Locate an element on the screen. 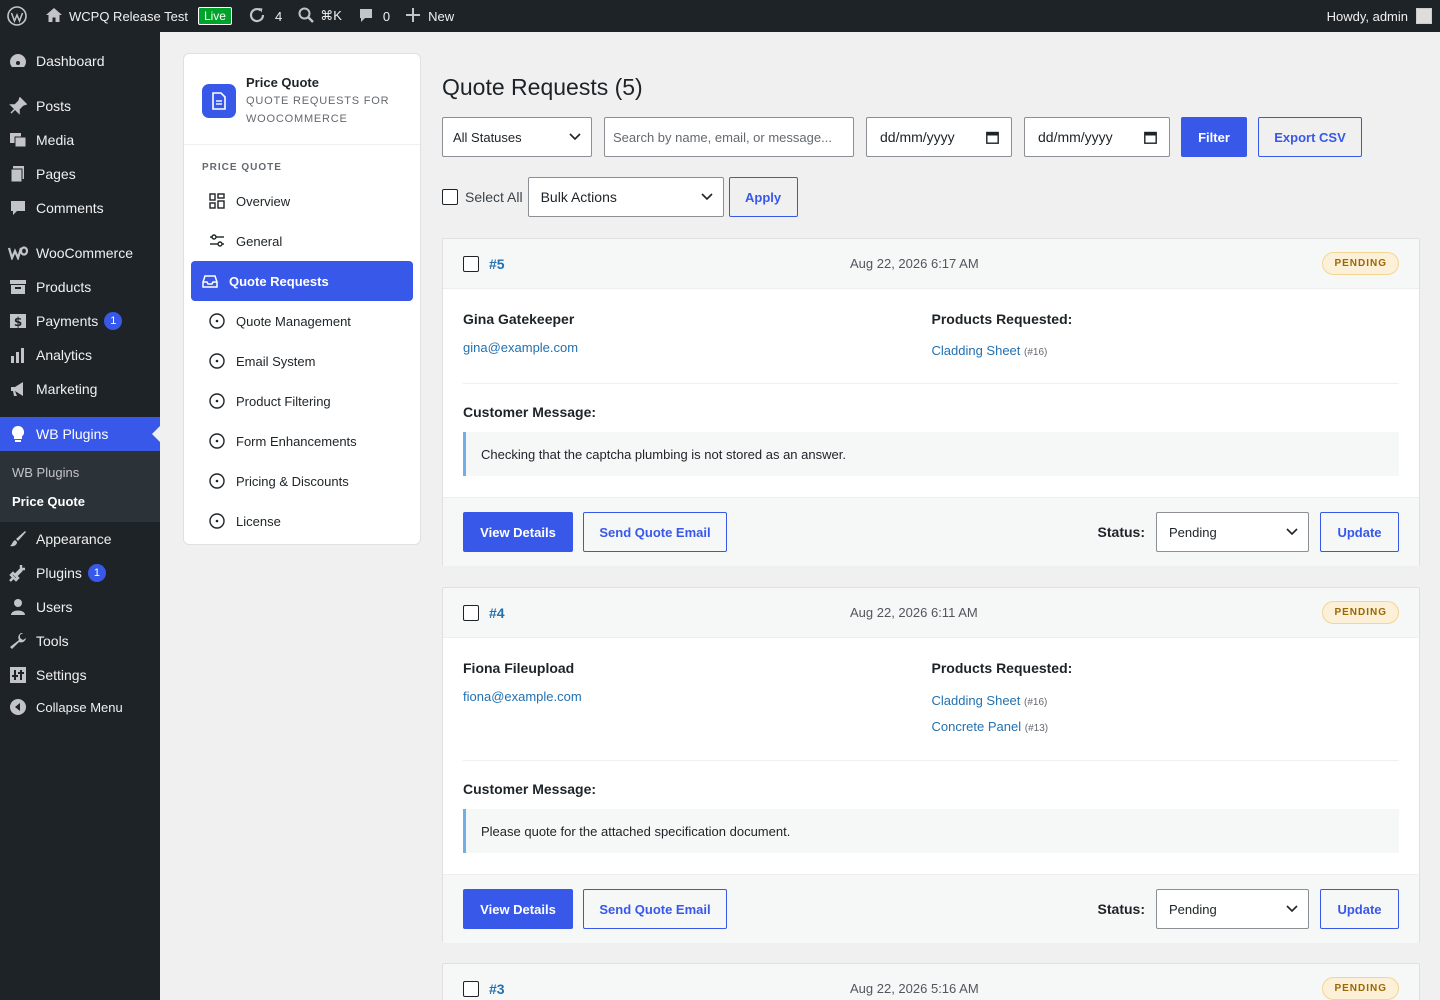  apply-button: Apply is located at coordinates (763, 197).